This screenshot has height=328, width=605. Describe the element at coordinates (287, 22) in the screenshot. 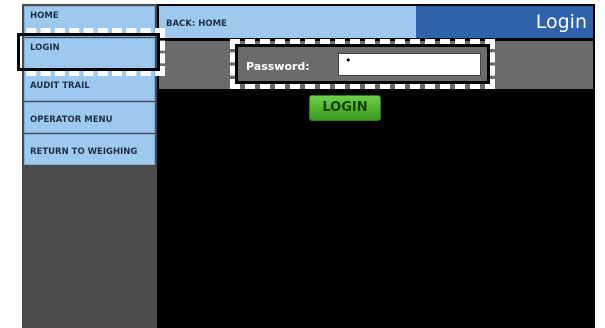

I see `back-home-button: BACK: HOME` at that location.